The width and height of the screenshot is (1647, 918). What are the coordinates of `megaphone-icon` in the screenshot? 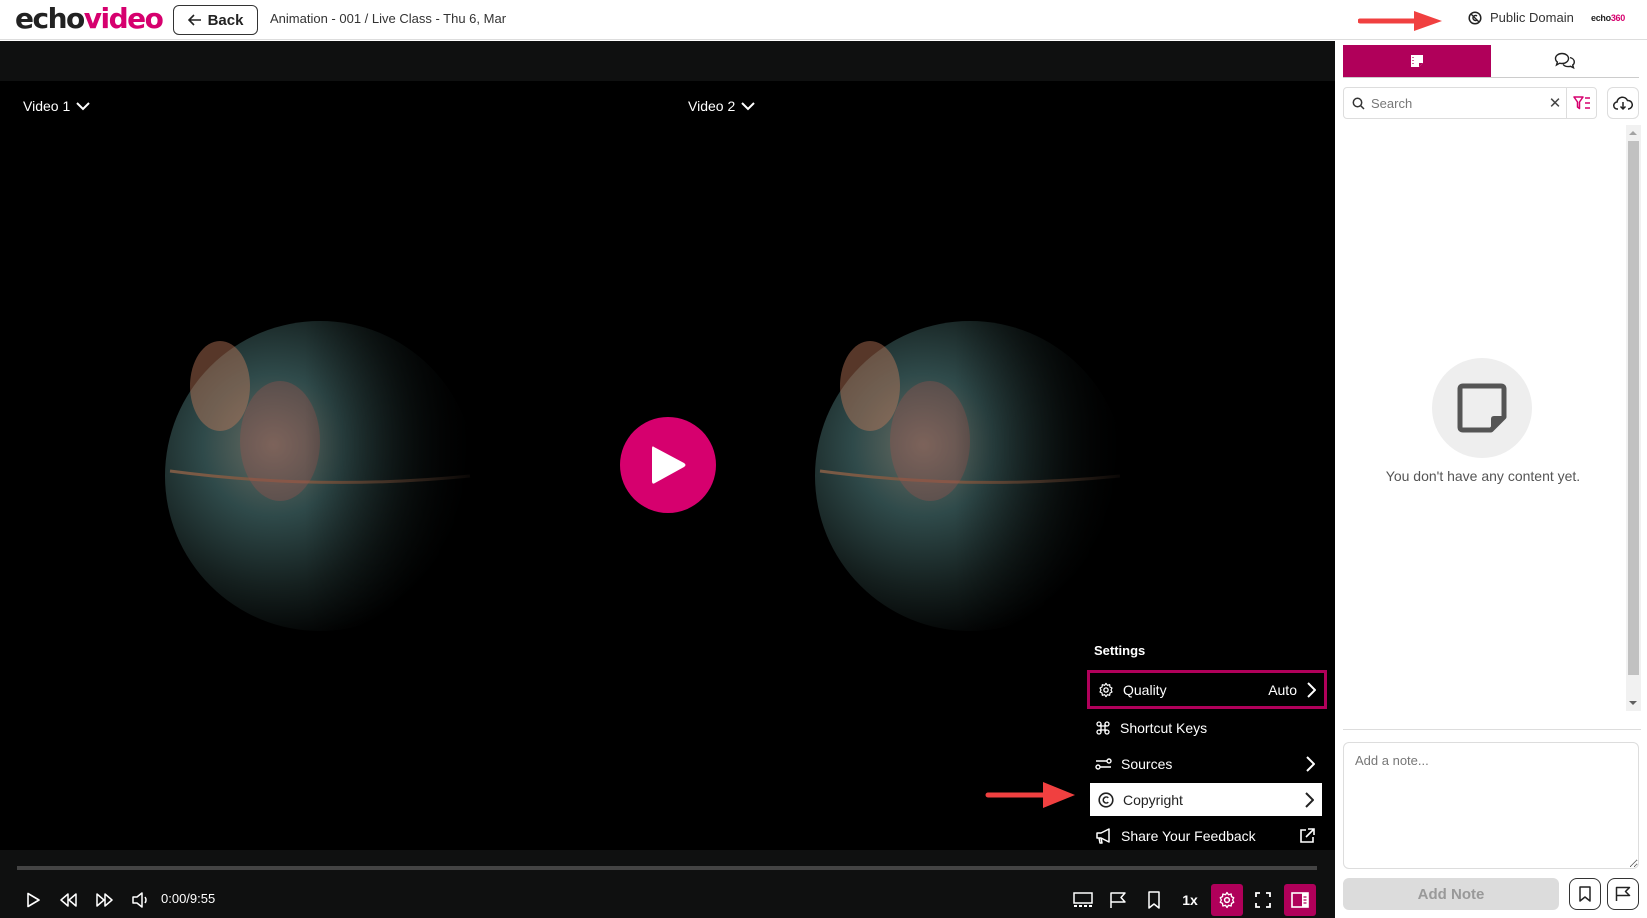 It's located at (1103, 835).